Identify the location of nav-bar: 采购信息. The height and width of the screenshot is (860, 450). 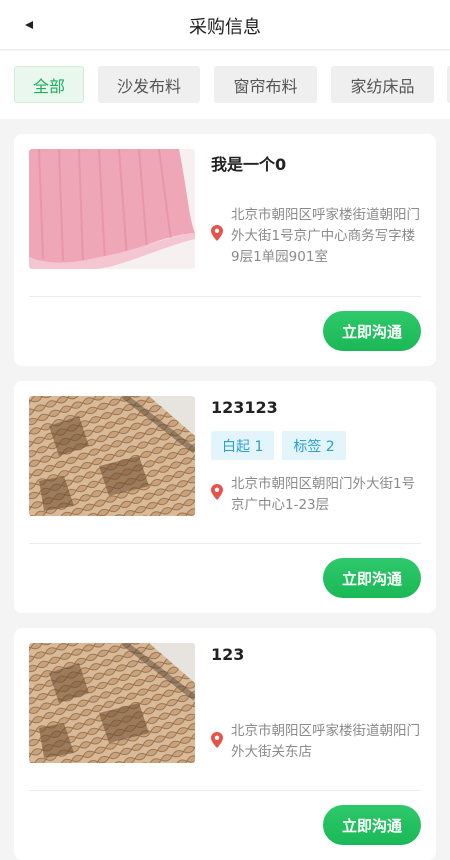
(225, 25).